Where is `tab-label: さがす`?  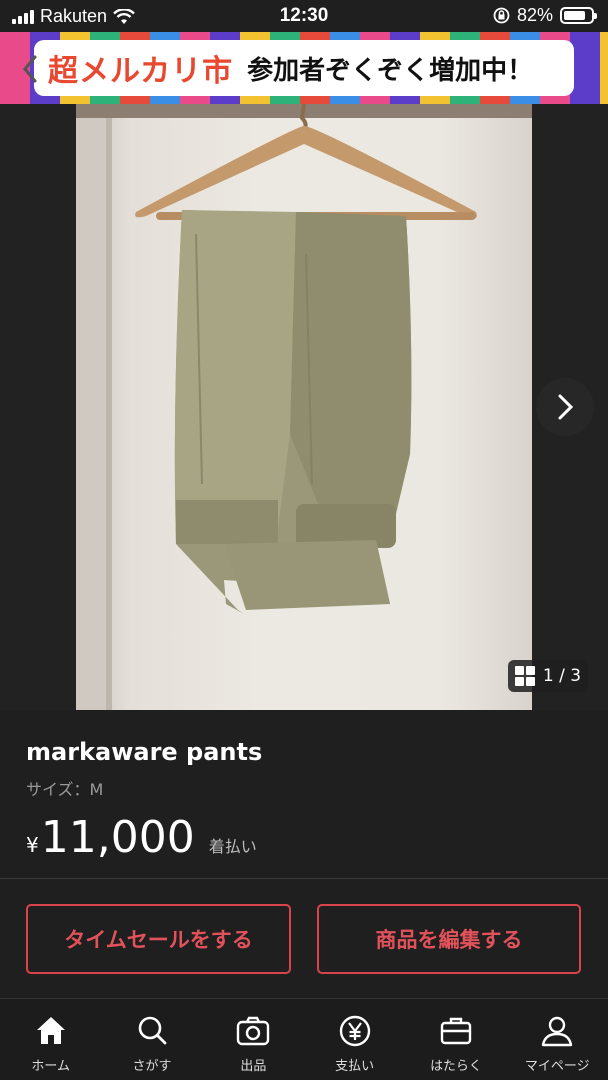 tab-label: さがす is located at coordinates (152, 1066).